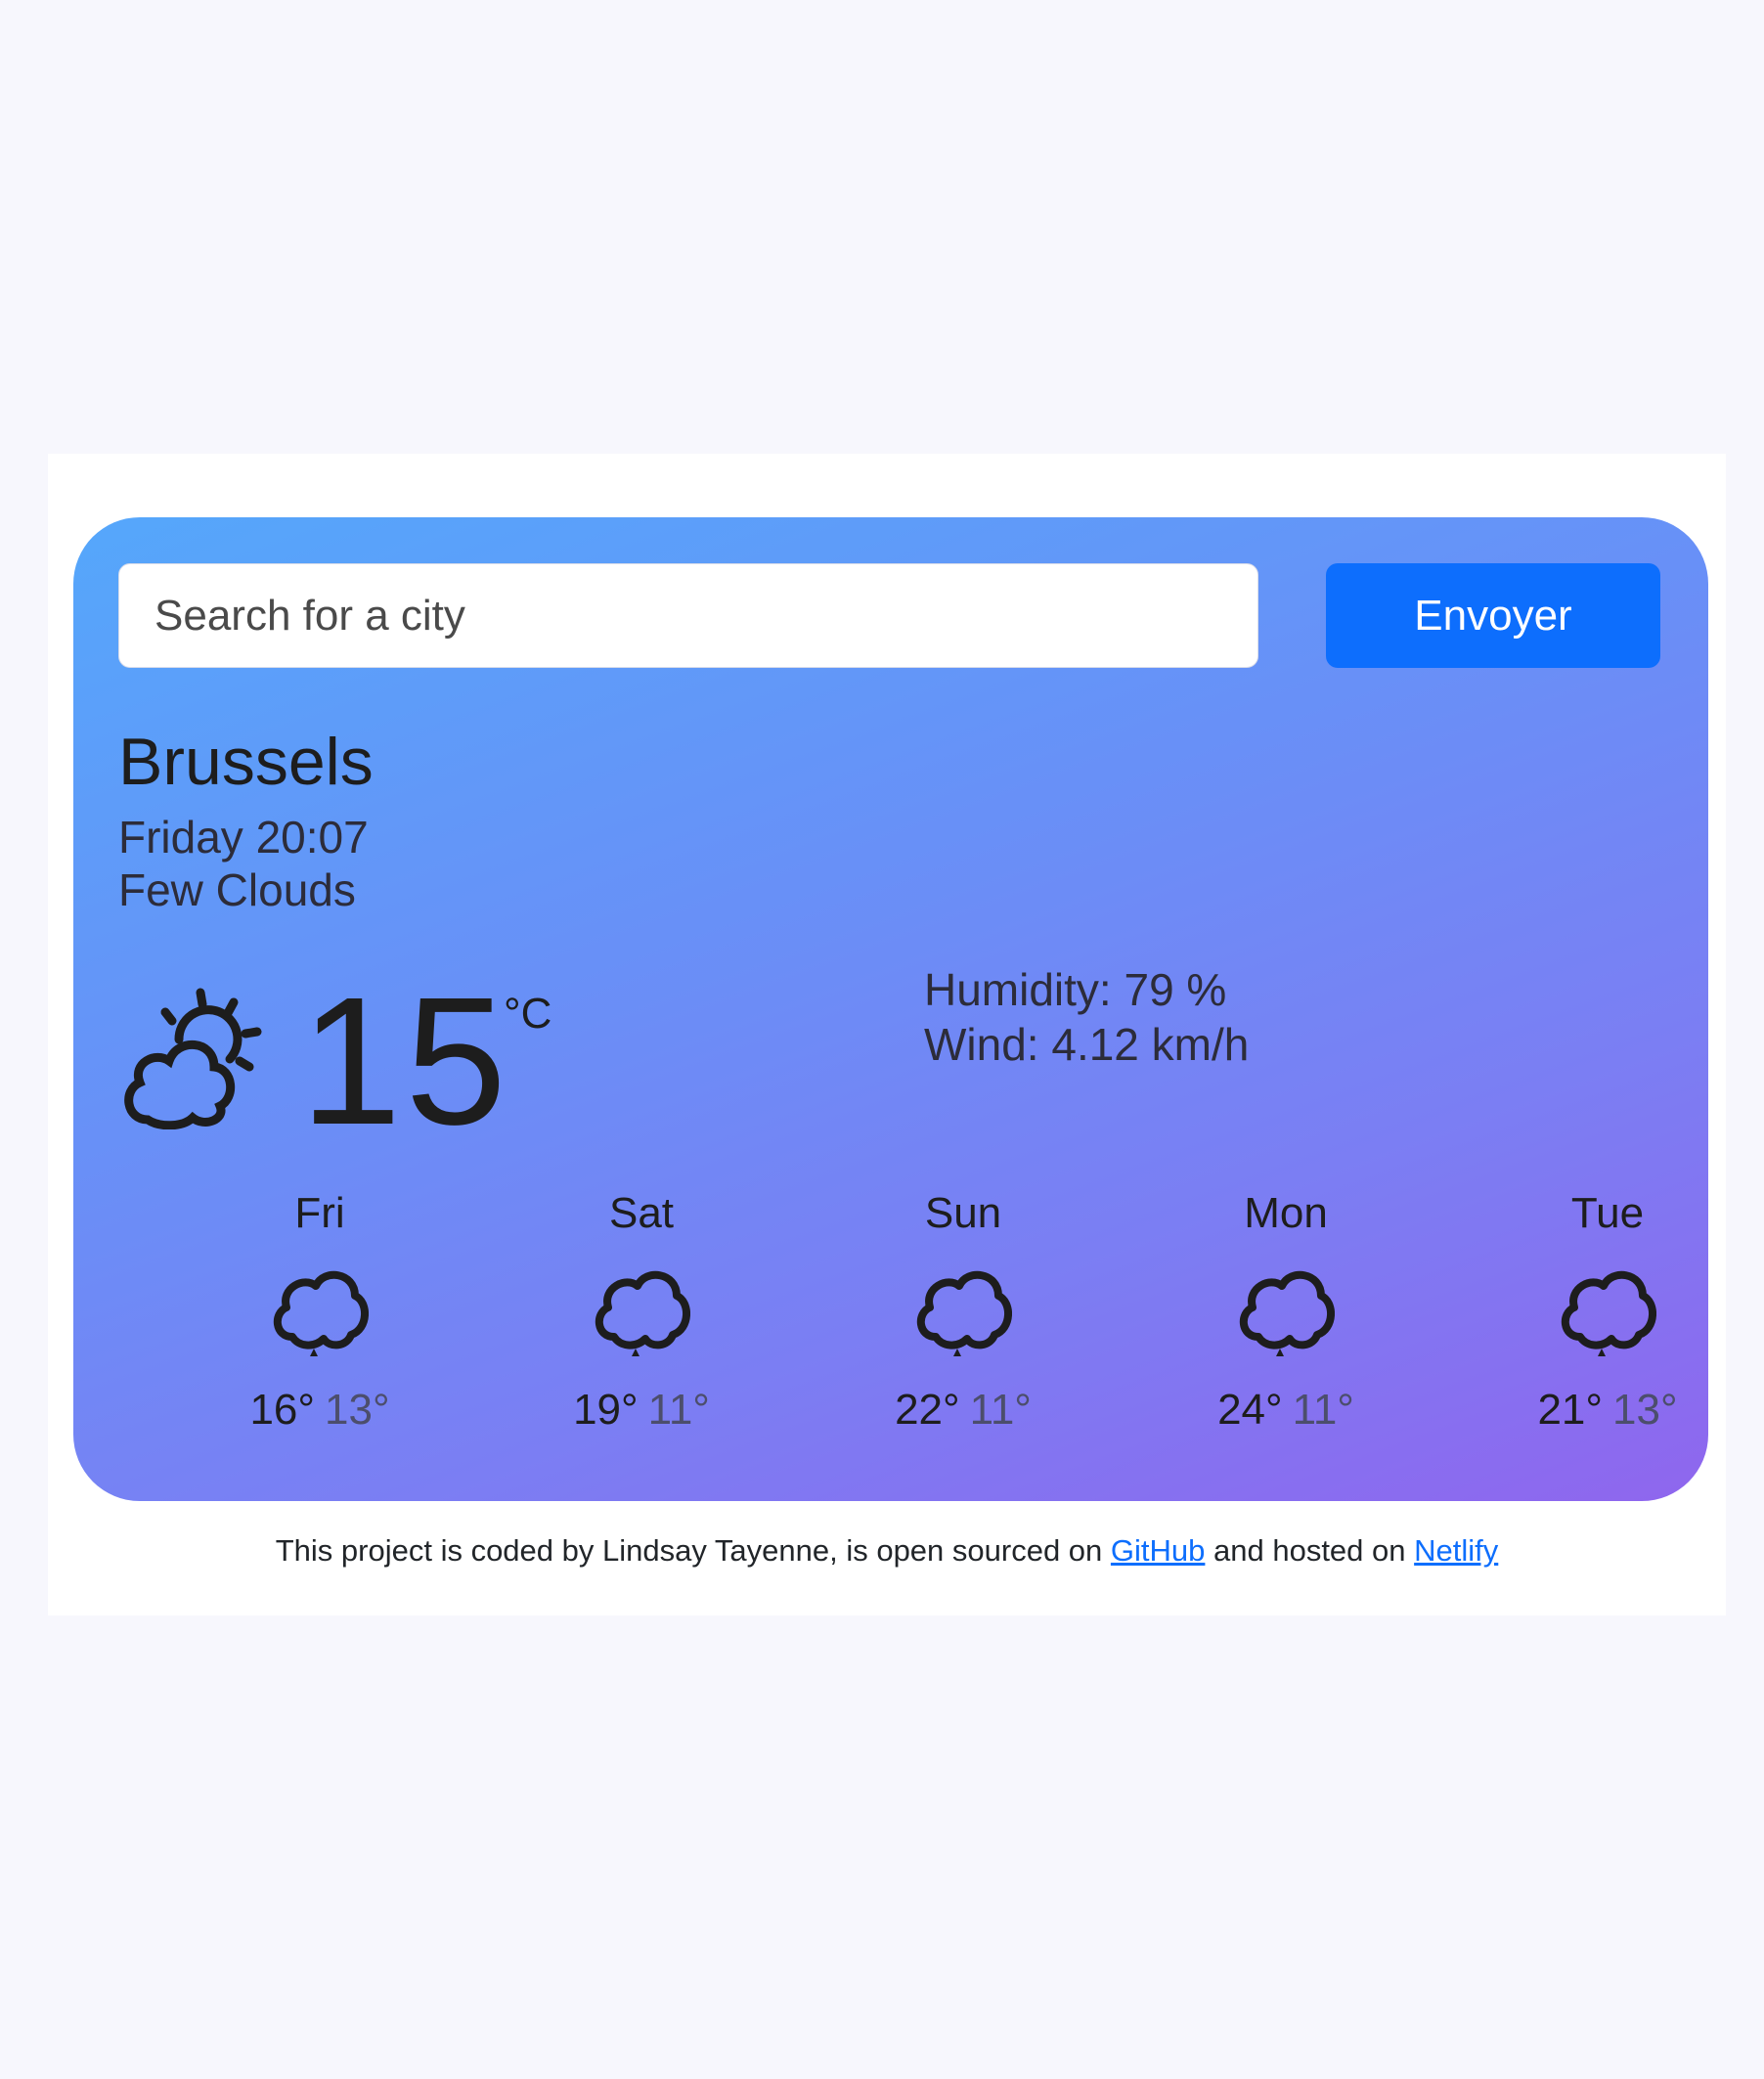 The width and height of the screenshot is (1764, 2079). Describe the element at coordinates (641, 1213) in the screenshot. I see `forecast-day-name: Sat` at that location.